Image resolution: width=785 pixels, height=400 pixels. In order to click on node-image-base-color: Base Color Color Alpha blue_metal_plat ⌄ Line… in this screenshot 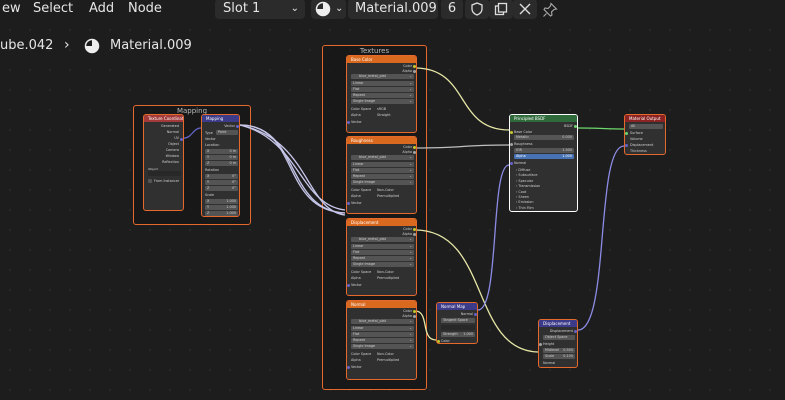, I will do `click(381, 94)`.